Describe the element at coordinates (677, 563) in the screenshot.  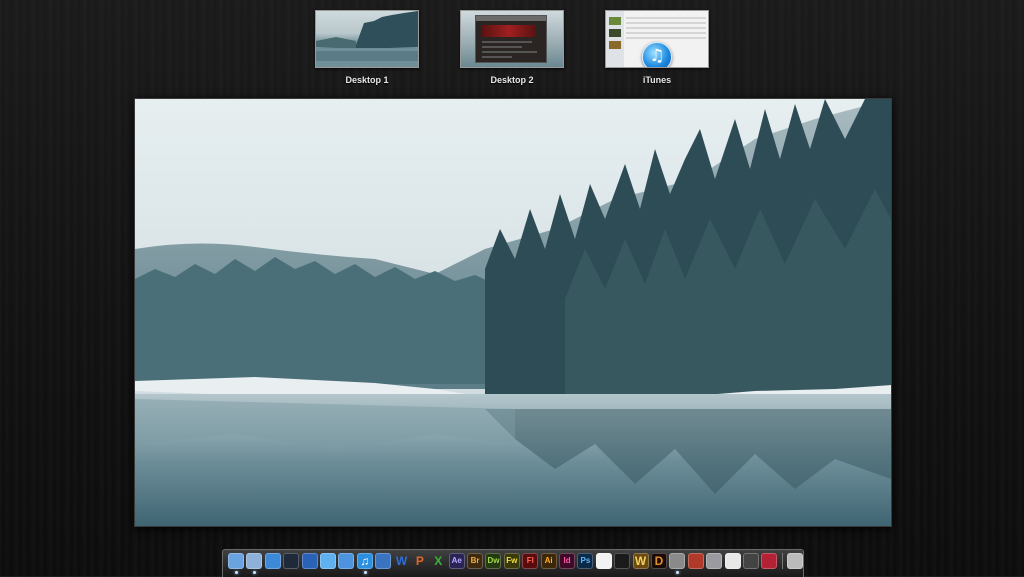
I see `hard-drive-icon` at that location.